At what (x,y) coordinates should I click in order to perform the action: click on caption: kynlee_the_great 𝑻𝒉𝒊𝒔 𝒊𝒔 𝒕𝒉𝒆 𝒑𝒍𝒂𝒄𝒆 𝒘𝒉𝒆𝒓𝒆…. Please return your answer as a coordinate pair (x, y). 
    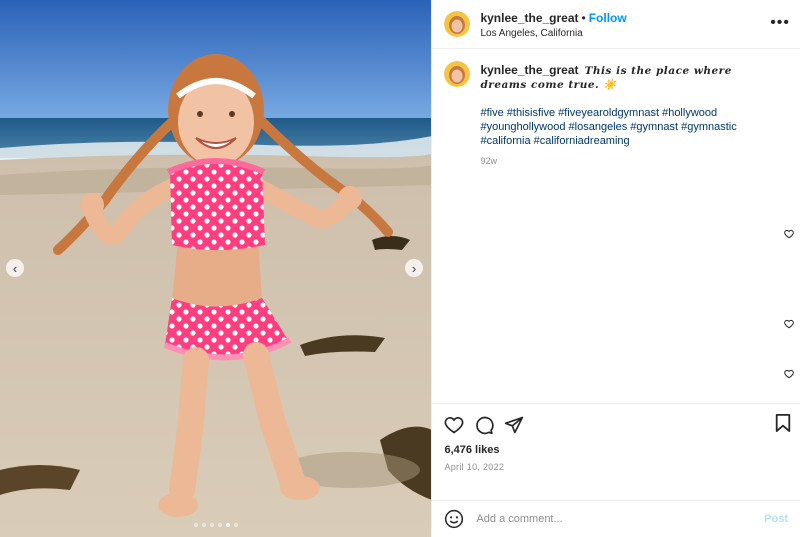
    Looking at the image, I should click on (616, 114).